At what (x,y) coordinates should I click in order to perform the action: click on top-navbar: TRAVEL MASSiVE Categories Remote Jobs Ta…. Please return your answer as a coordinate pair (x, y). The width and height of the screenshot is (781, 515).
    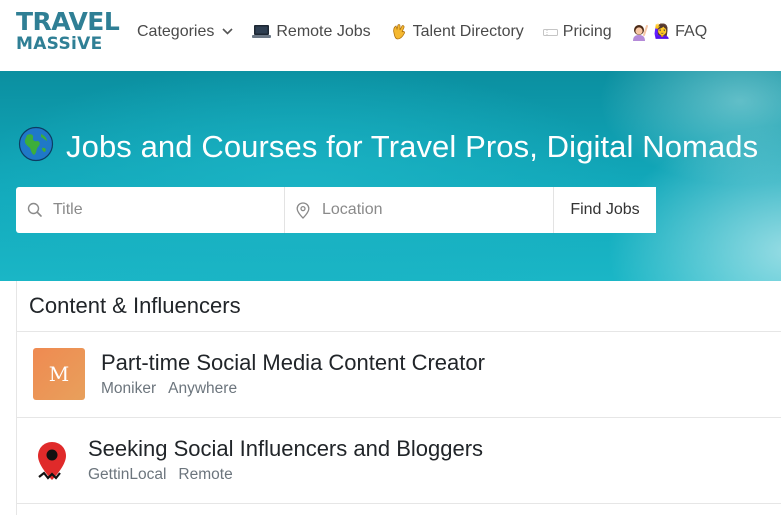
    Looking at the image, I should click on (390, 35).